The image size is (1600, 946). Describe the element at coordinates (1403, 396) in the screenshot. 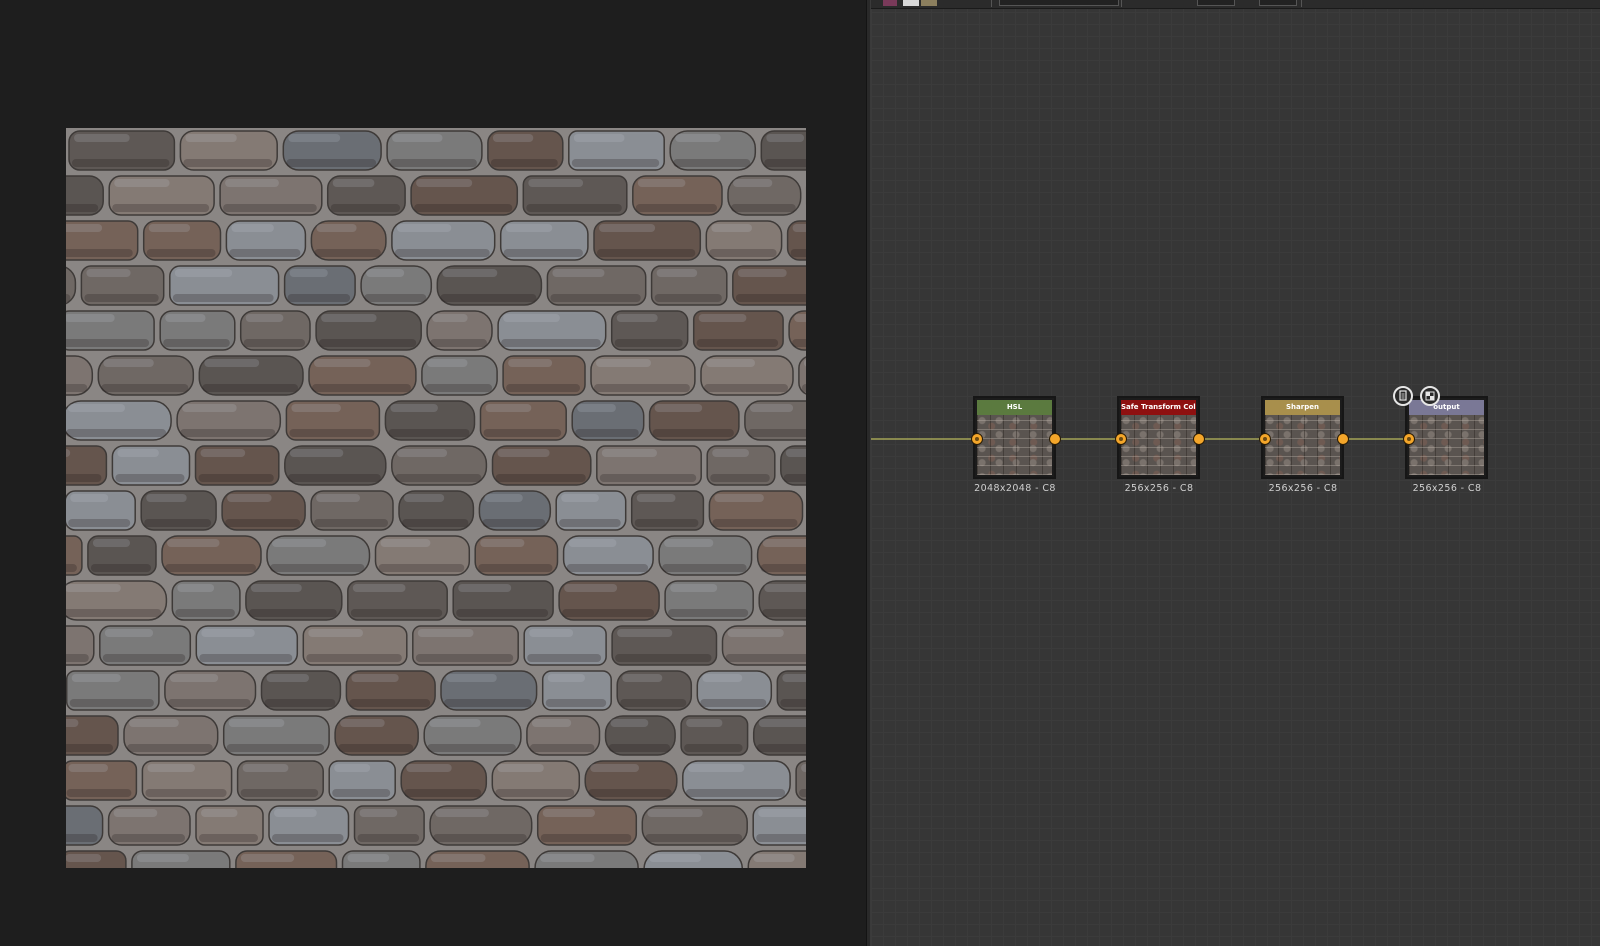

I see `document-icon` at that location.